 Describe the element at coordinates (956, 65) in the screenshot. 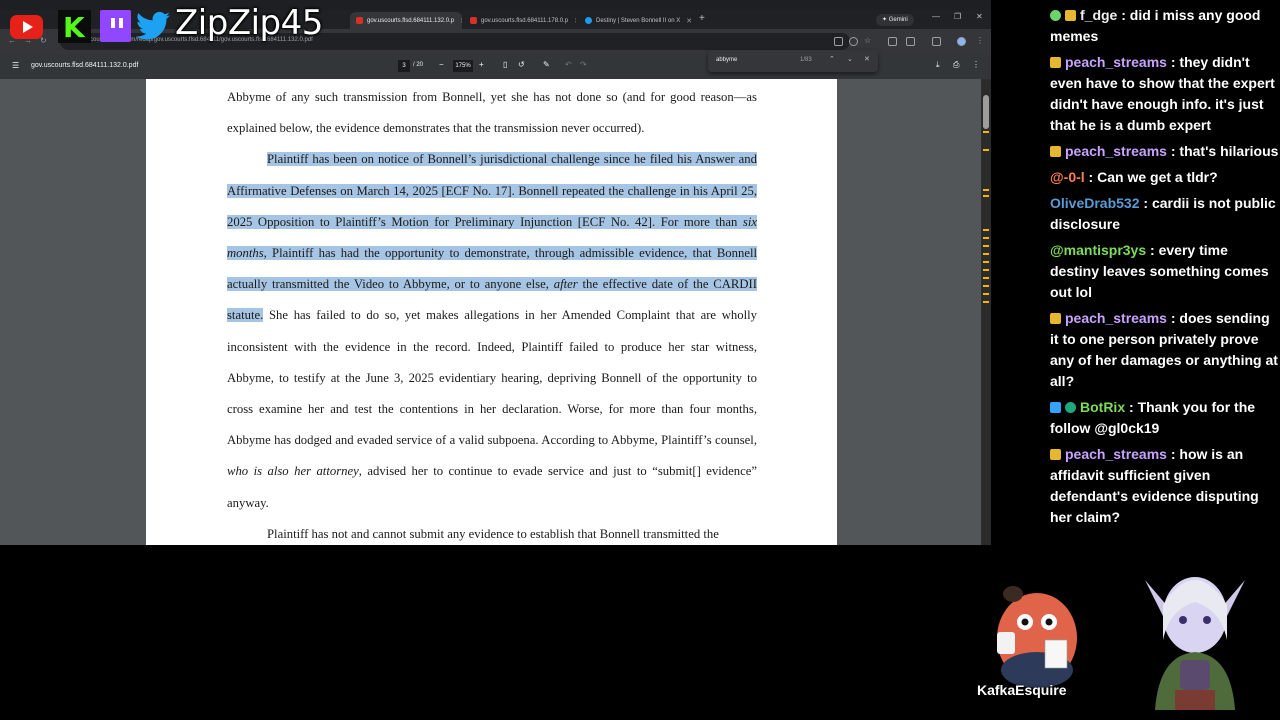

I see `print-icon: ⎙` at that location.